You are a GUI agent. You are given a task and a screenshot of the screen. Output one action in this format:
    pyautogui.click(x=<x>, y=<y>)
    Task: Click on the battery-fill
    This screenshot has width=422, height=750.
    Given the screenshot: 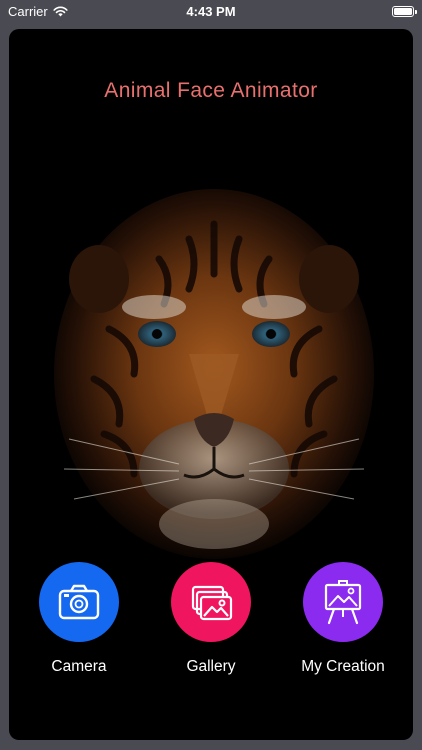 What is the action you would take?
    pyautogui.click(x=403, y=11)
    